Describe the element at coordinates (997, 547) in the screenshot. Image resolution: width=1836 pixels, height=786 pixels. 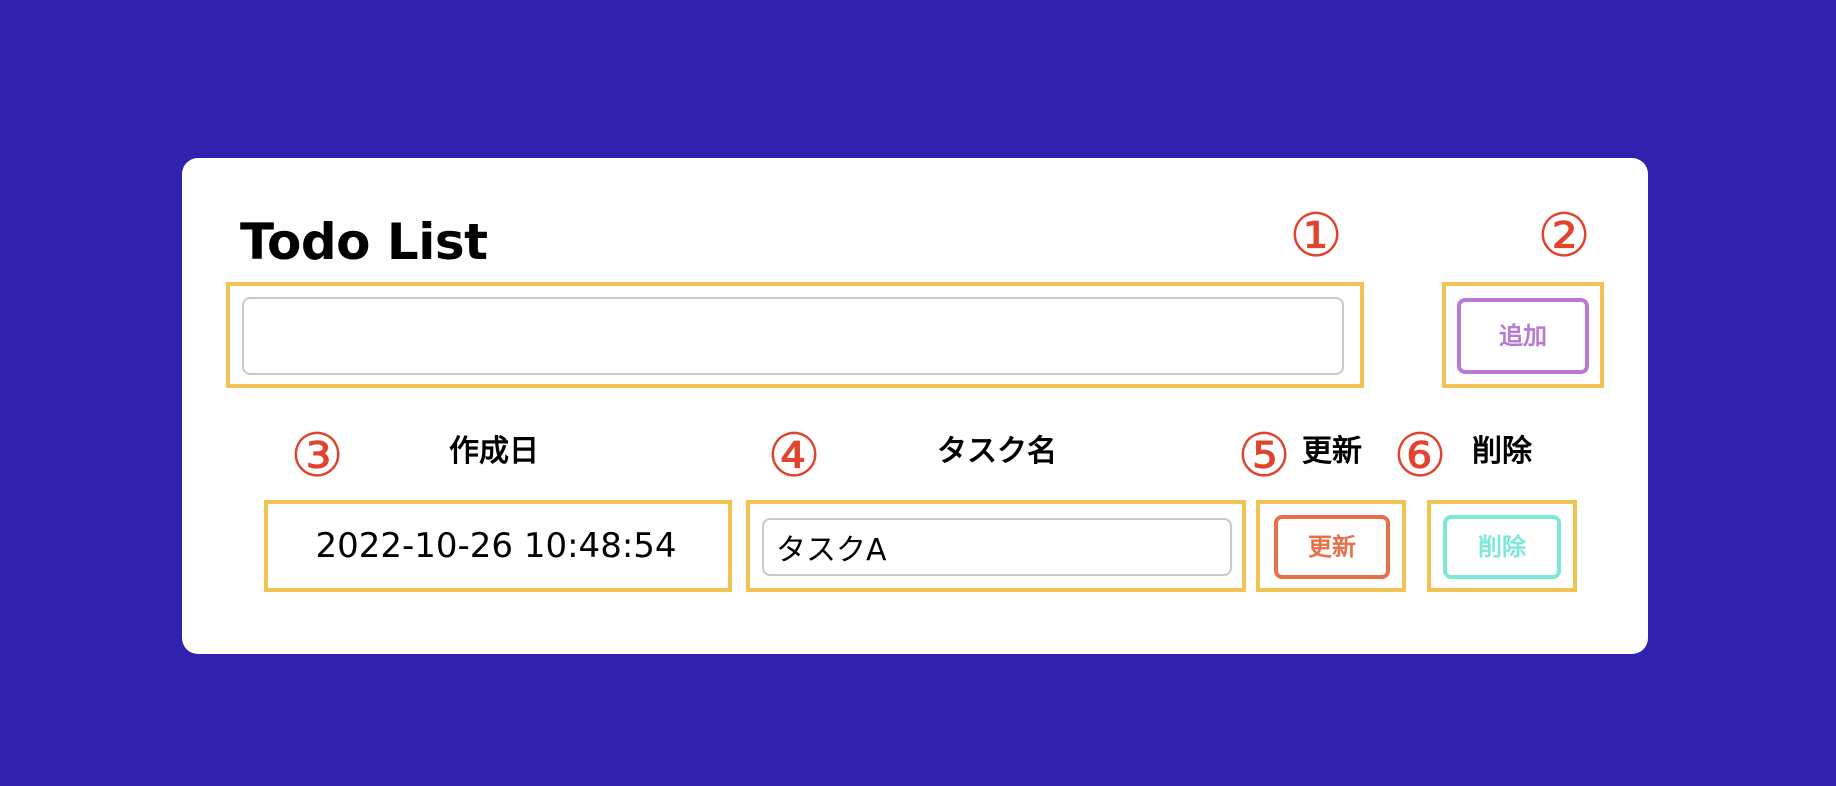
I see `row-task-name-input` at that location.